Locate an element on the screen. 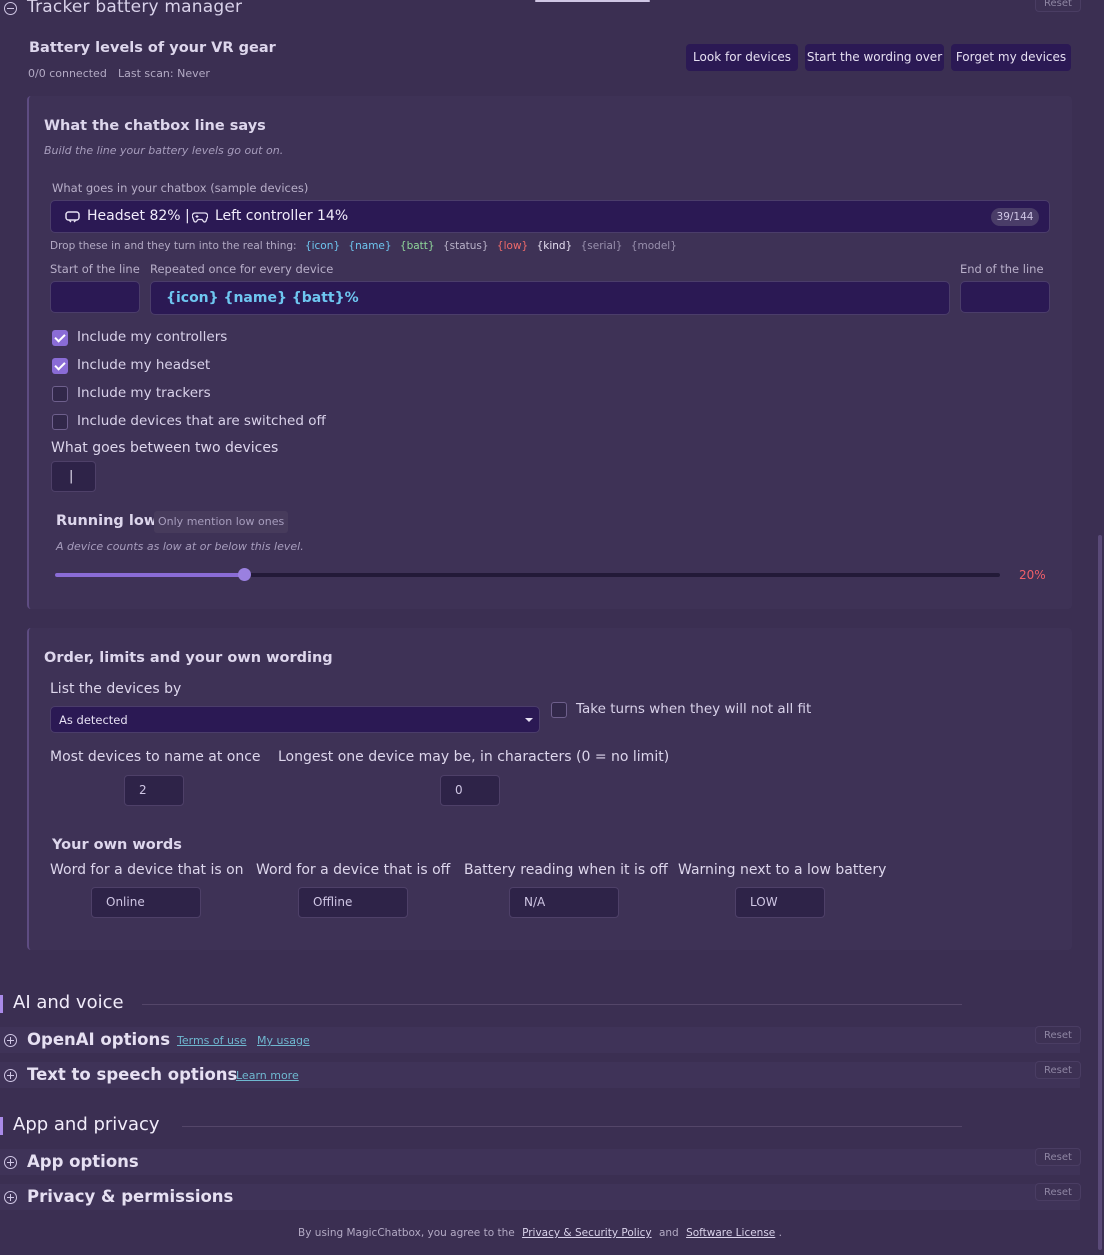 The image size is (1104, 1255). trackers-checkbox is located at coordinates (60, 394).